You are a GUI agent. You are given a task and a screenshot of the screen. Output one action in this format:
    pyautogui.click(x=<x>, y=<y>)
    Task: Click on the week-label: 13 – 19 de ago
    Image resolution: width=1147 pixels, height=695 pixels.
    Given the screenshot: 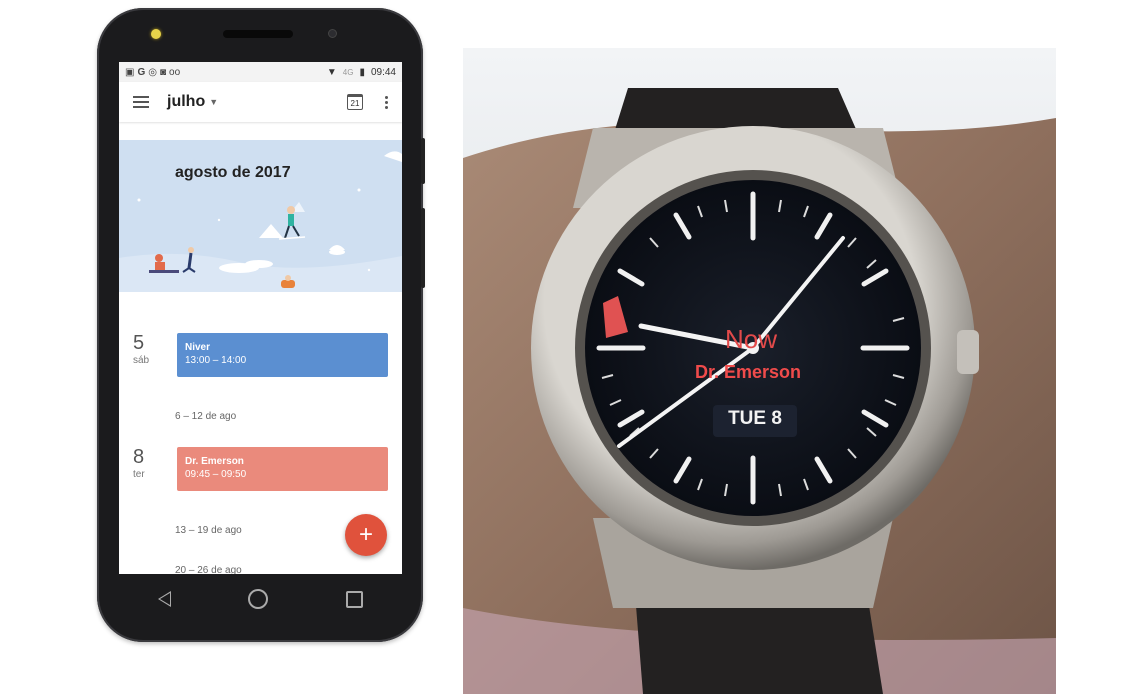 What is the action you would take?
    pyautogui.click(x=208, y=530)
    